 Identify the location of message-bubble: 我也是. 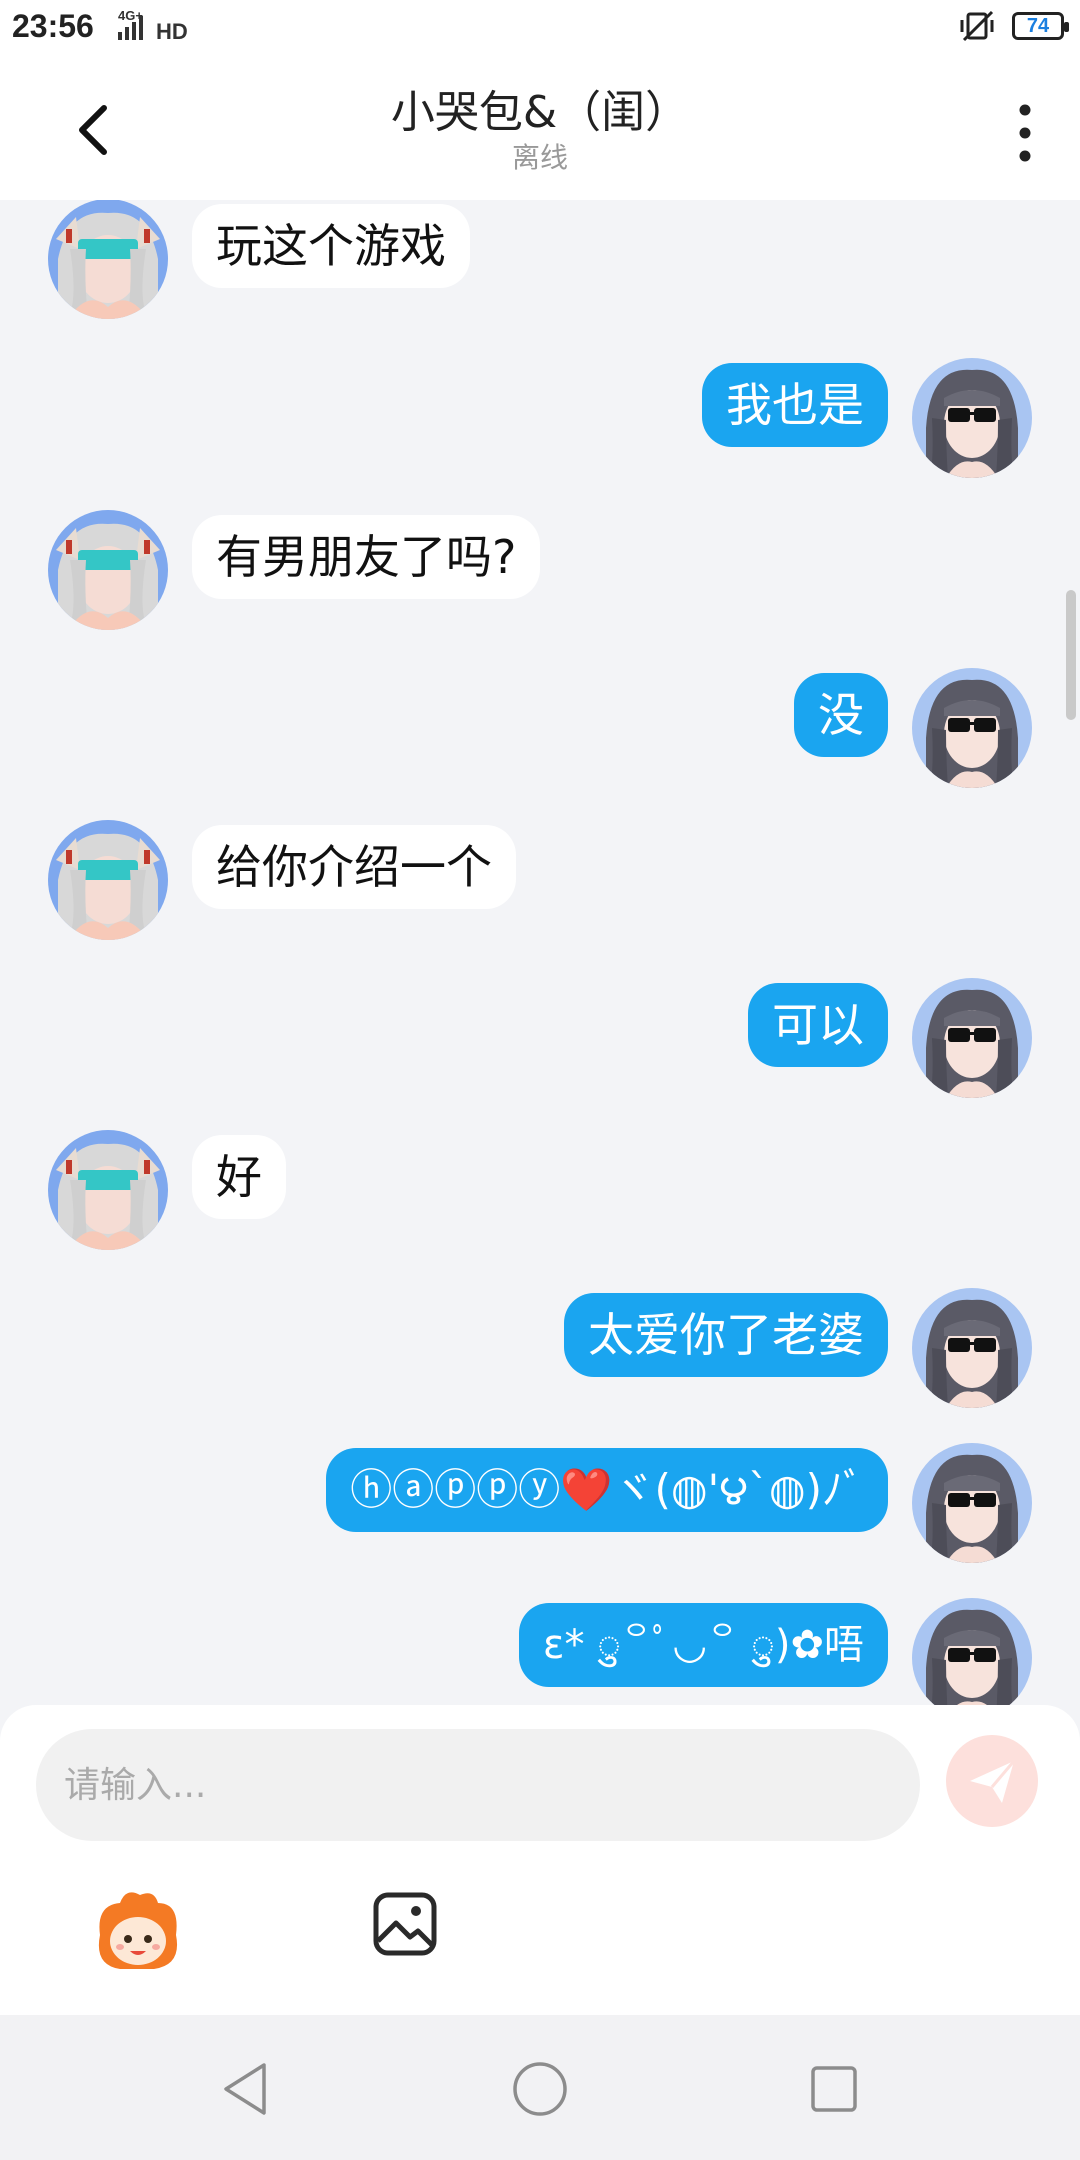
(795, 405).